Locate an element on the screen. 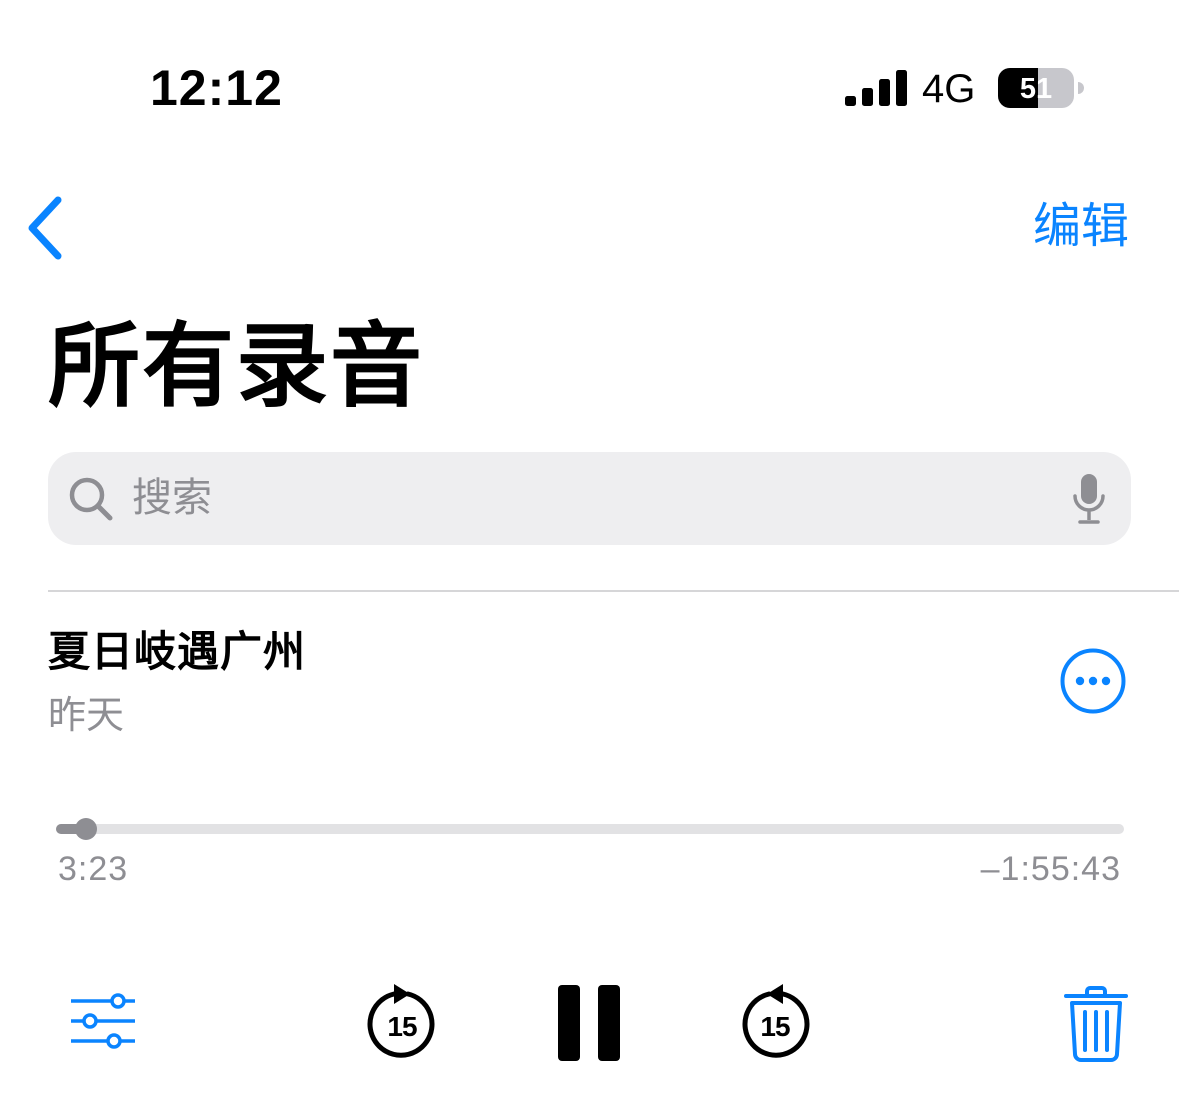  microphone-icon is located at coordinates (1089, 499).